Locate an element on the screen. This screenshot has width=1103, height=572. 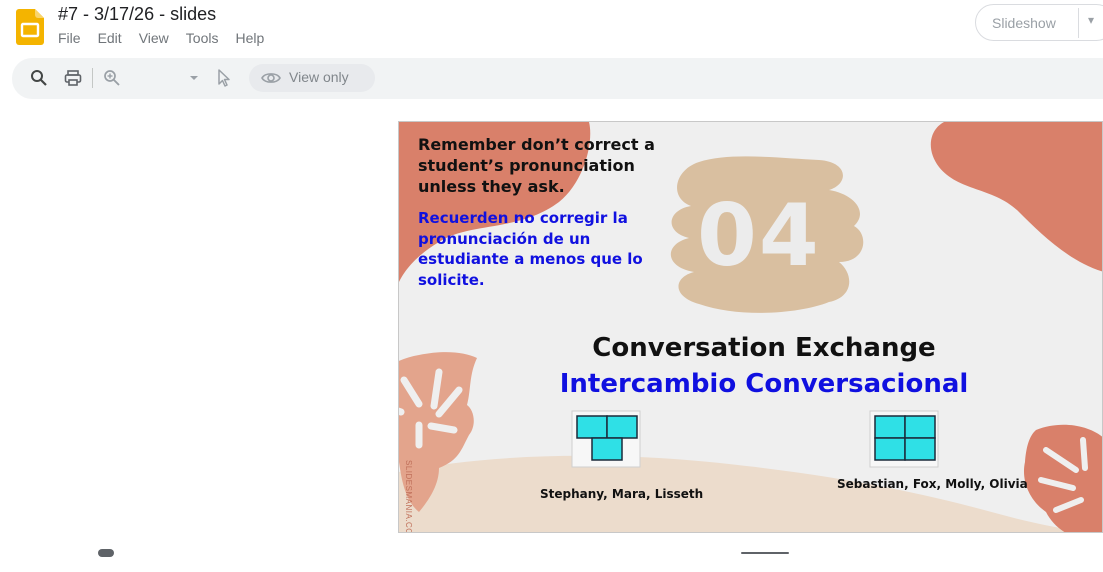
slidesmania-watermark: SLIDESMANIA.COM is located at coordinates (408, 496).